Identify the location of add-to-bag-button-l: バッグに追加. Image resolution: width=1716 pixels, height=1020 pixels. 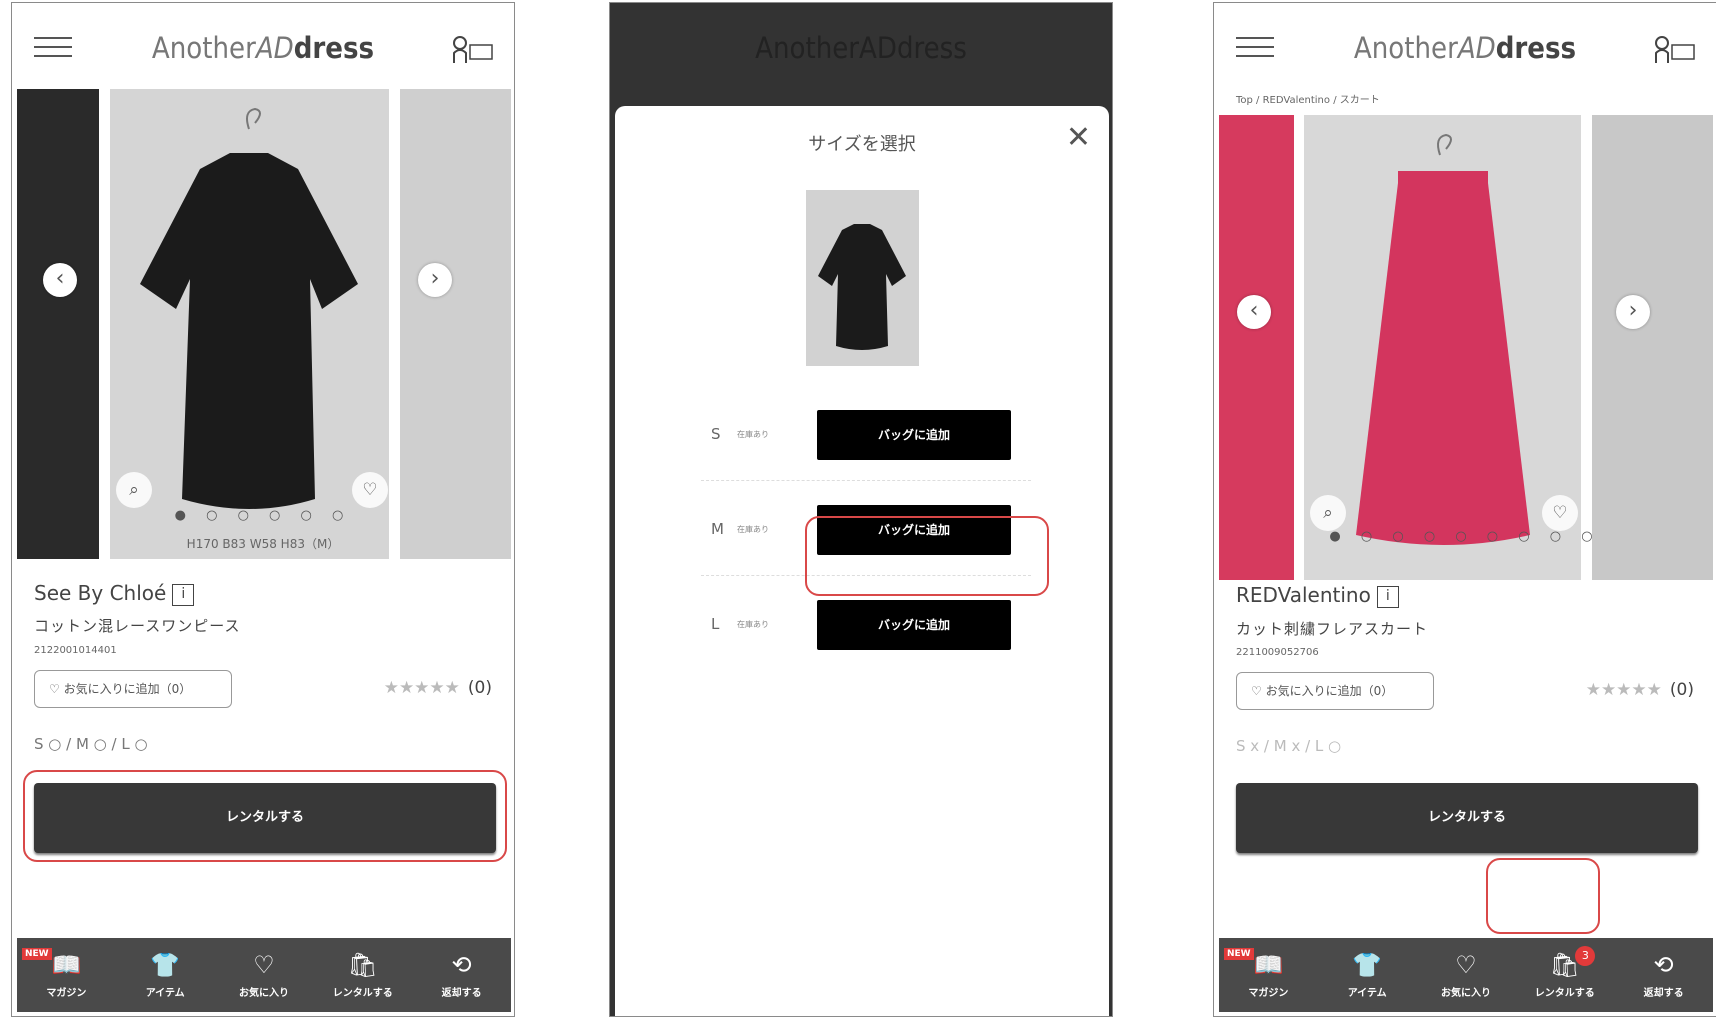
(914, 625).